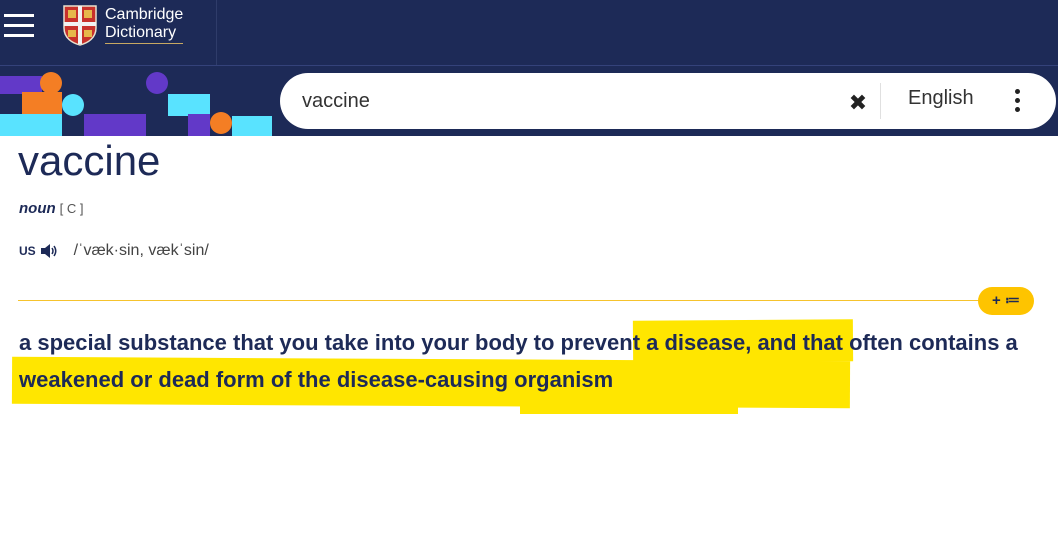  What do you see at coordinates (1017, 101) in the screenshot?
I see `more-vertical-icon` at bounding box center [1017, 101].